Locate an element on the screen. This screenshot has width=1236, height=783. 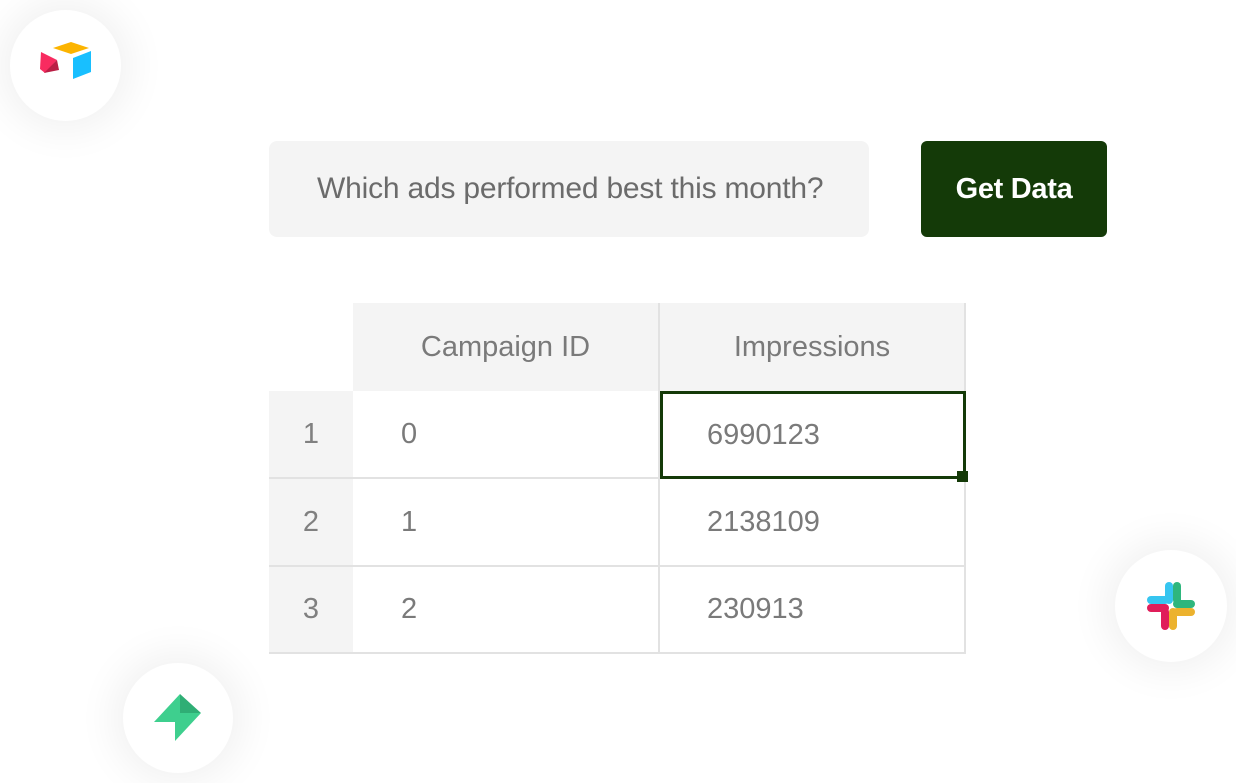
impressions-cell: 2138109 is located at coordinates (813, 523).